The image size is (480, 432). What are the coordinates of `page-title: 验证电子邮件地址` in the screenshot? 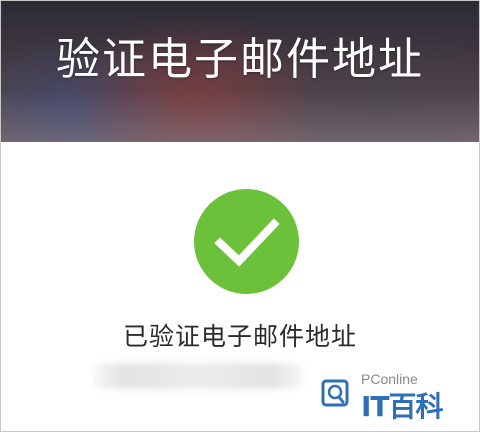 It's located at (240, 59).